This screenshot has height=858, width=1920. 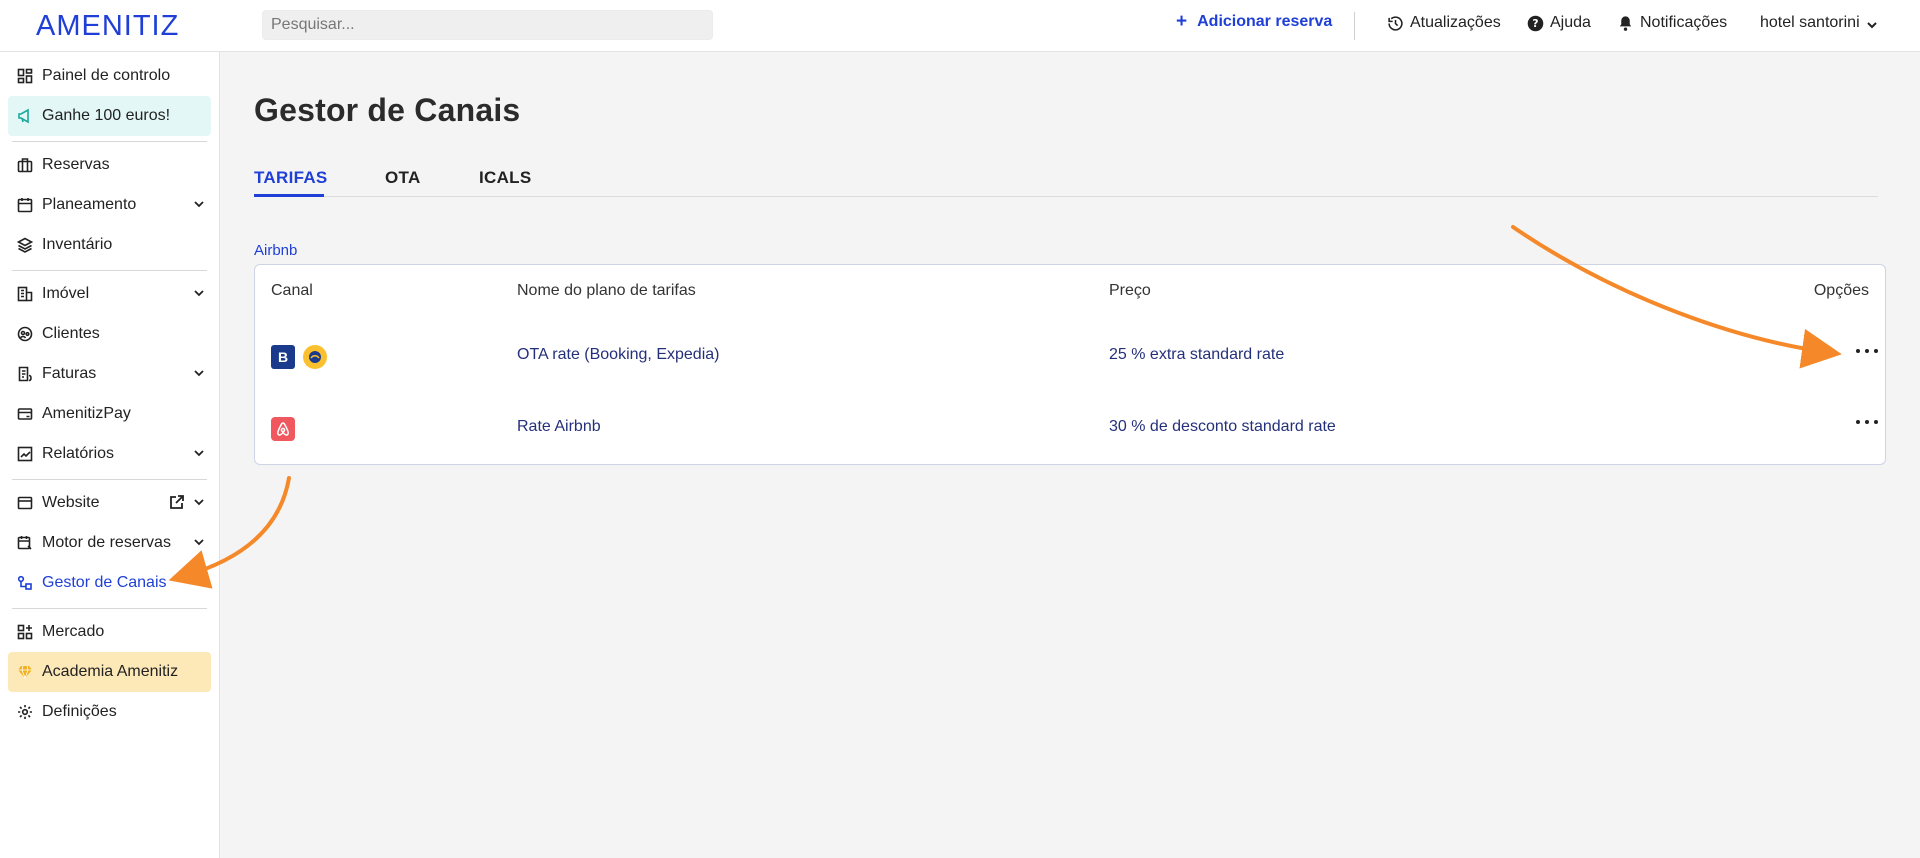 I want to click on search-input, so click(x=487, y=25).